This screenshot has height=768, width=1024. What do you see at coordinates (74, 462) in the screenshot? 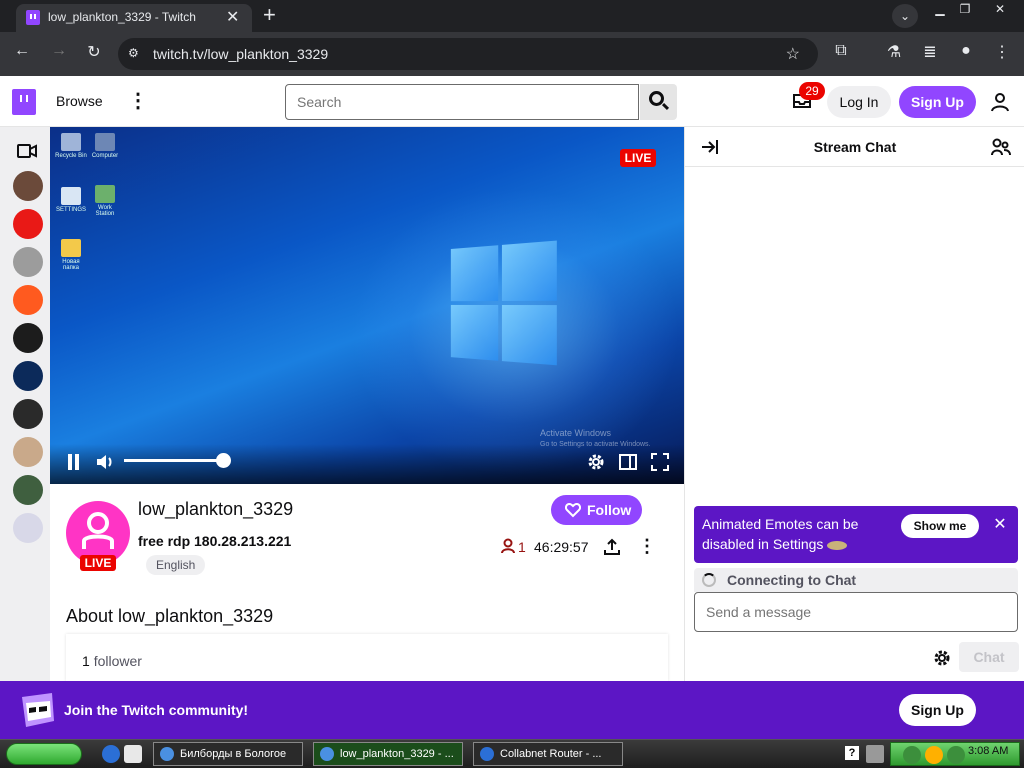
I see `pause-icon` at bounding box center [74, 462].